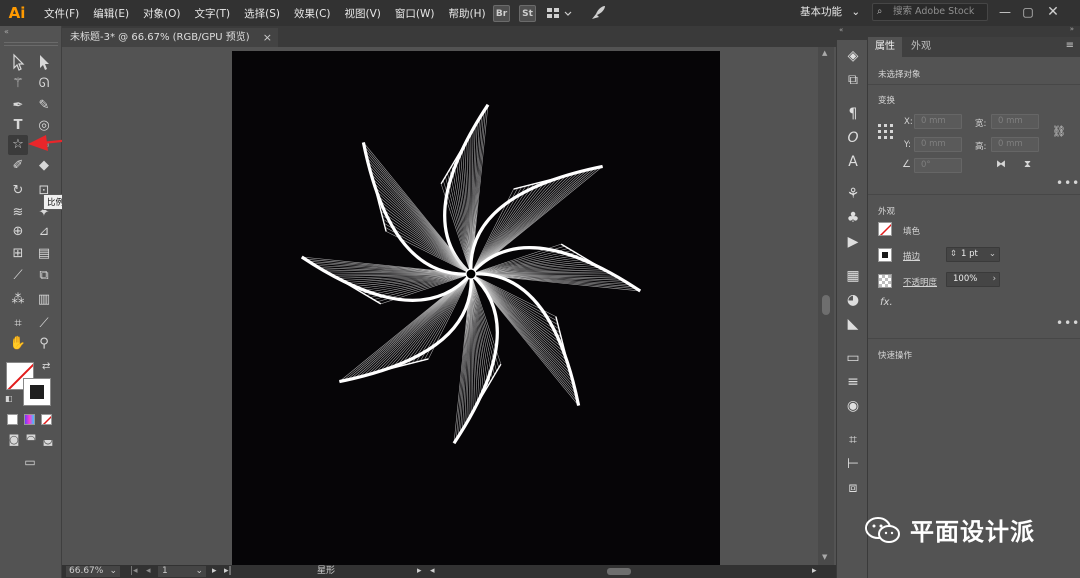 This screenshot has height=578, width=1080. I want to click on tab-appearance: 外观, so click(921, 47).